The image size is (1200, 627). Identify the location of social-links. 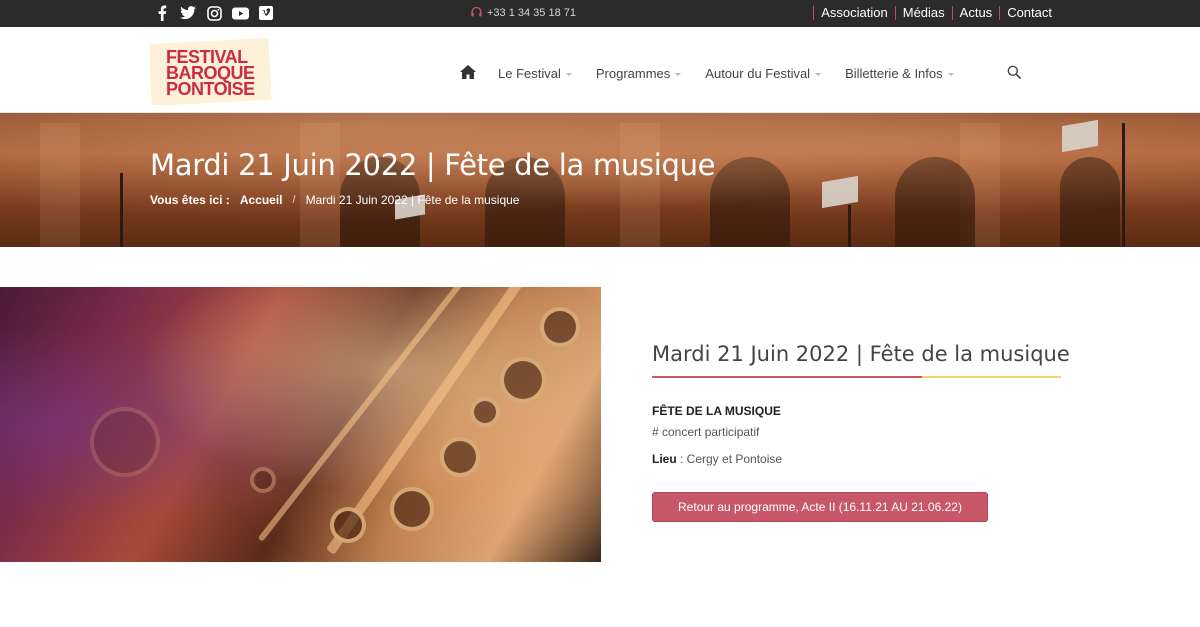
(214, 13).